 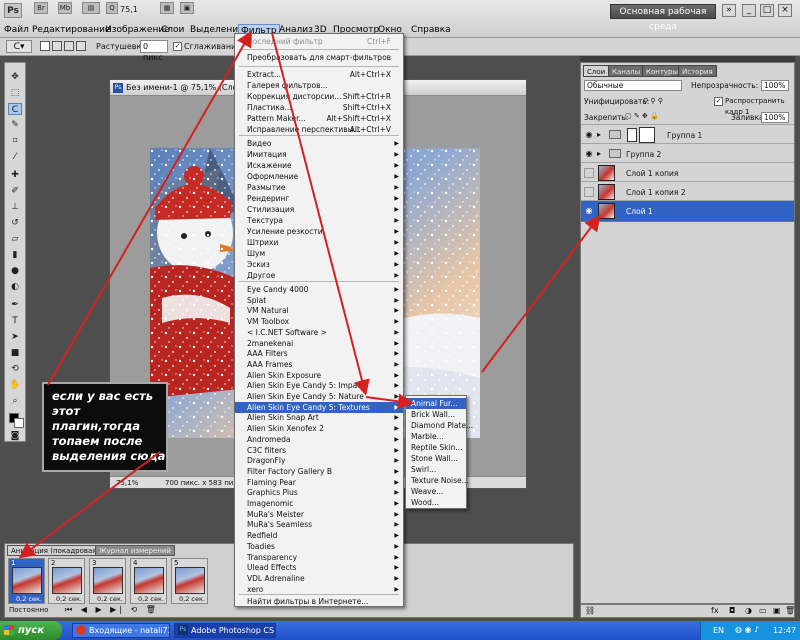 I want to click on path-select-tool-icon: ➤, so click(x=15, y=337).